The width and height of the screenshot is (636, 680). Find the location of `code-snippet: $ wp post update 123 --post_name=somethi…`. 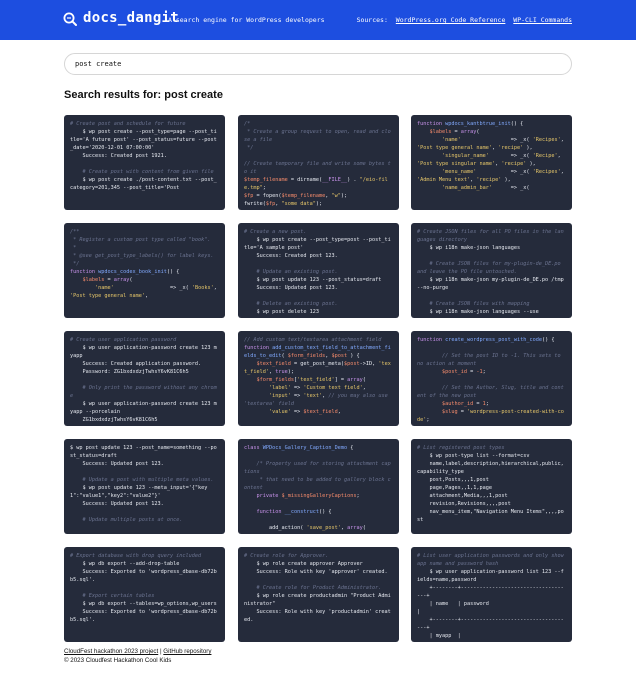

code-snippet: $ wp post update 123 --post_name=somethi… is located at coordinates (144, 484).